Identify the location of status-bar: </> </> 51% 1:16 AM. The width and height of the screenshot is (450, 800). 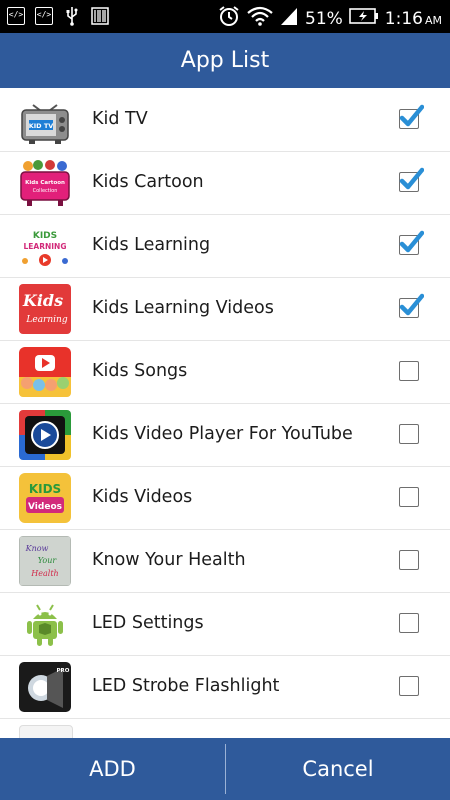
(225, 16).